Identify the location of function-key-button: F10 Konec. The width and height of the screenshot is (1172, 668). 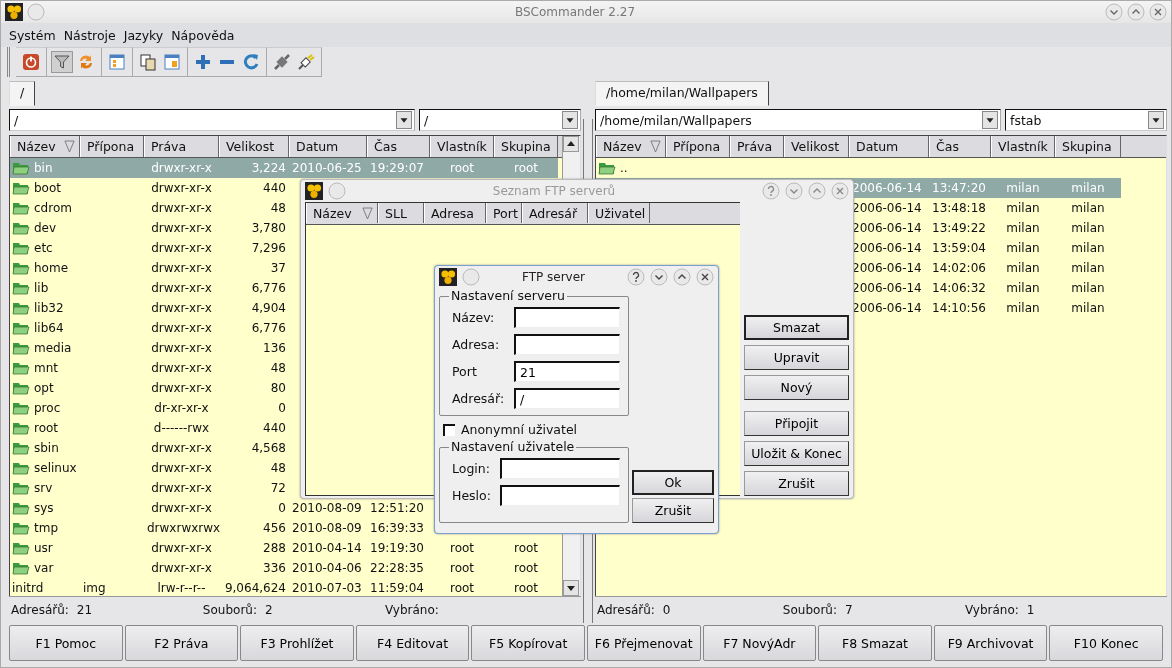
(1106, 643).